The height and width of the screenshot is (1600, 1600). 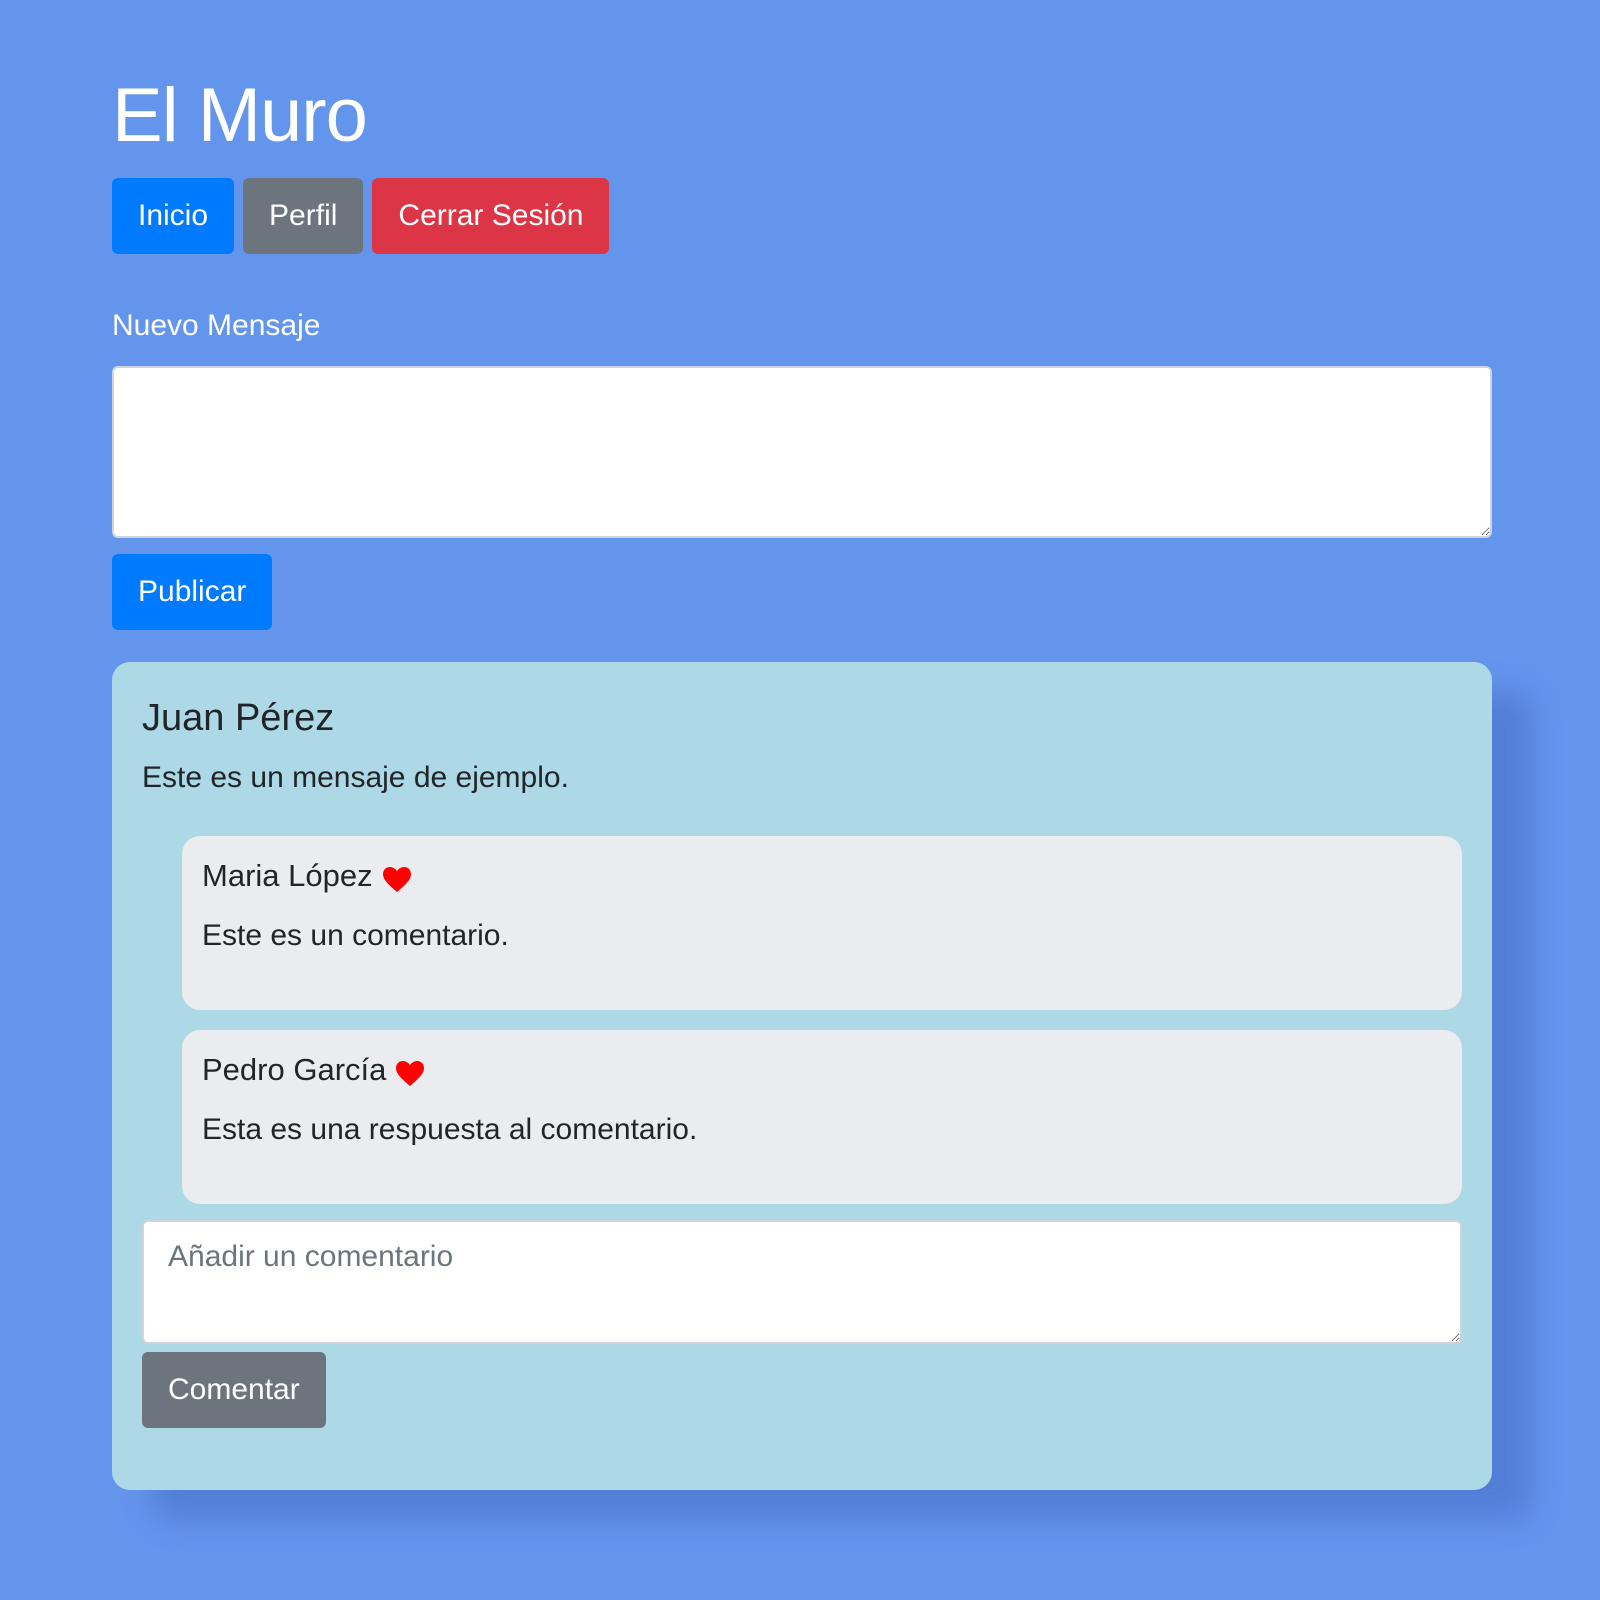 I want to click on nav-bar: Inicio Perfil Cerrar Sesión, so click(x=361, y=216).